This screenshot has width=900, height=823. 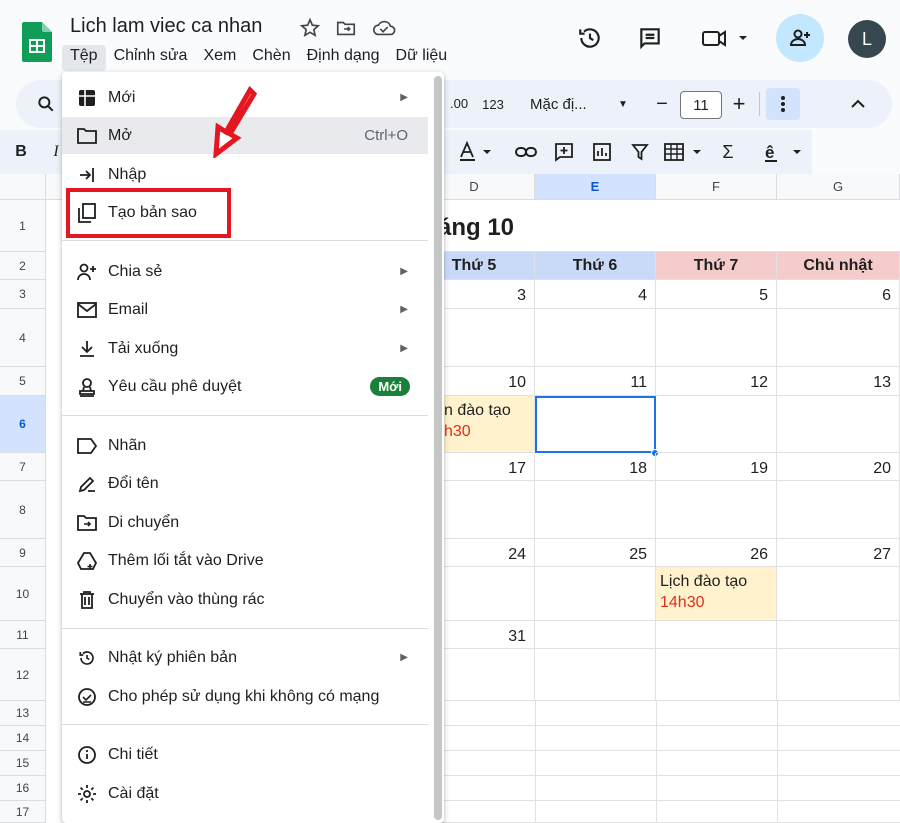 I want to click on date-cell: 5, so click(x=716, y=294).